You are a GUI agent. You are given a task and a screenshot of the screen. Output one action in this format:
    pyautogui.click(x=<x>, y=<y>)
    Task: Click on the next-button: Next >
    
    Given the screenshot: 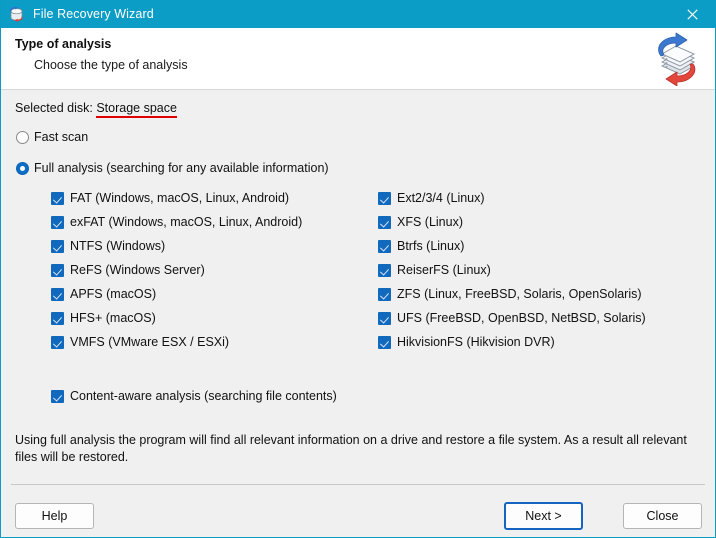 What is the action you would take?
    pyautogui.click(x=543, y=516)
    